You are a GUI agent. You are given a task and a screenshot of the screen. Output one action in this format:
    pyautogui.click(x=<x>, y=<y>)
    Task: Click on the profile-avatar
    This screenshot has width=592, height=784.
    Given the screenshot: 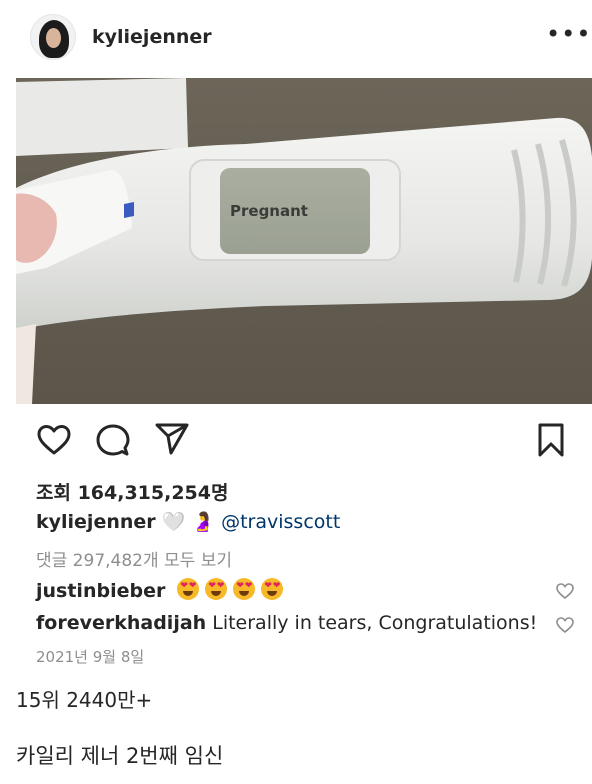 What is the action you would take?
    pyautogui.click(x=53, y=37)
    